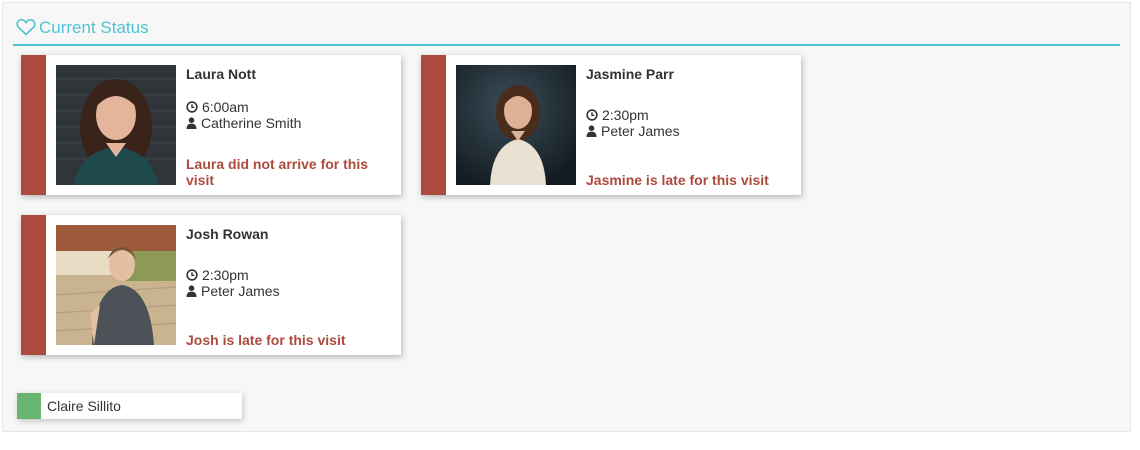 This screenshot has height=450, width=1140. Describe the element at coordinates (84, 406) in the screenshot. I see `legend-label: Claire Sillito` at that location.